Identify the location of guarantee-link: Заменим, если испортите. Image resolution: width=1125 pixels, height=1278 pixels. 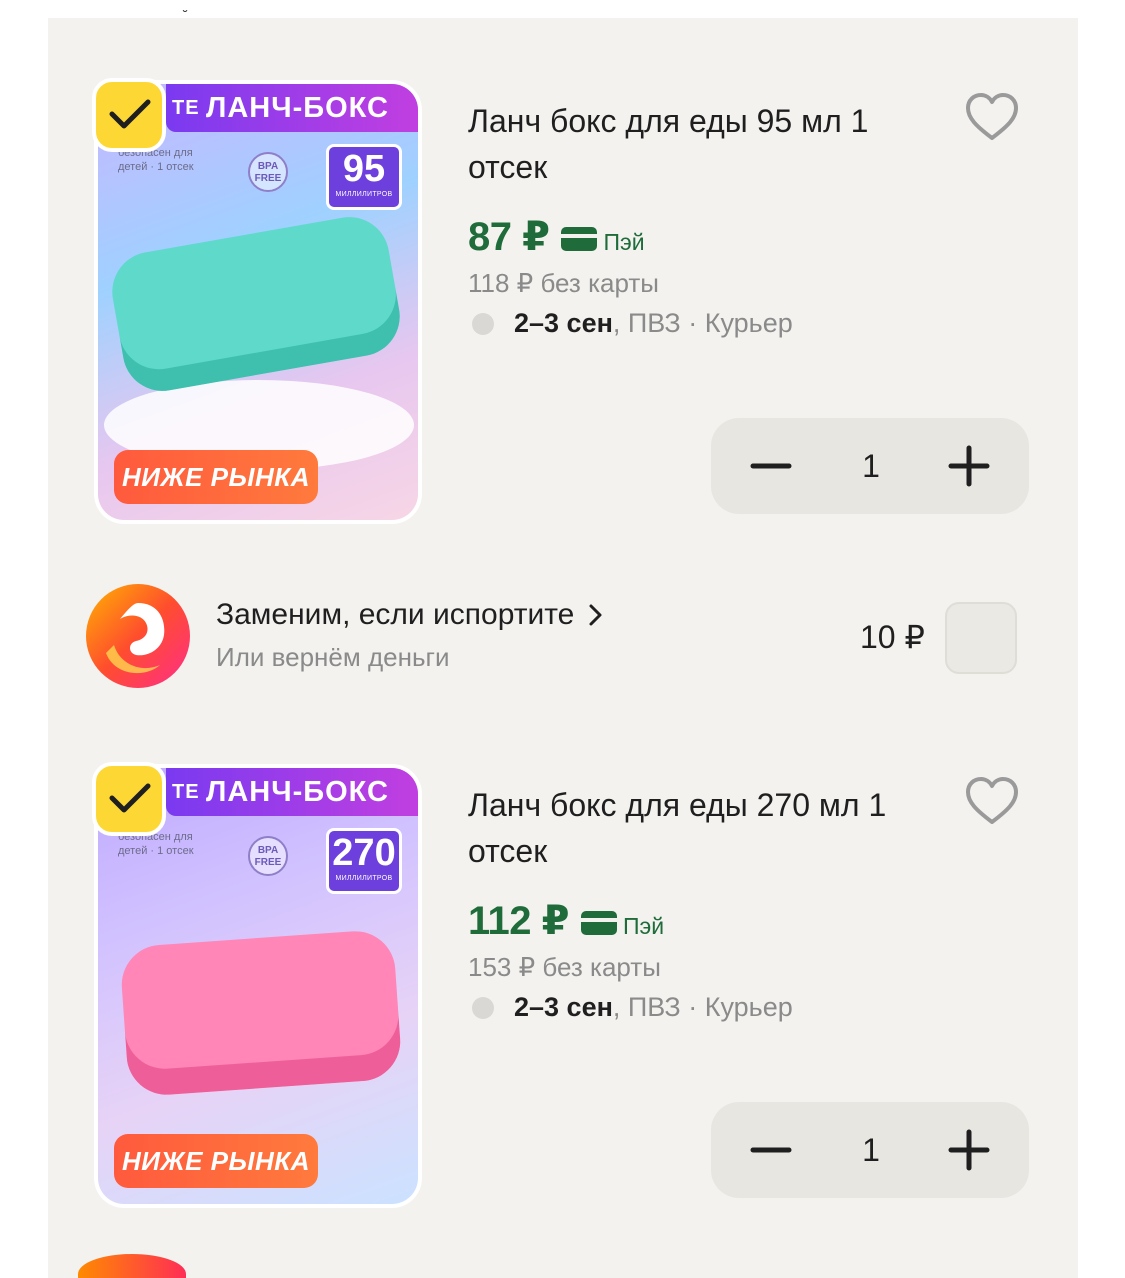
(410, 615).